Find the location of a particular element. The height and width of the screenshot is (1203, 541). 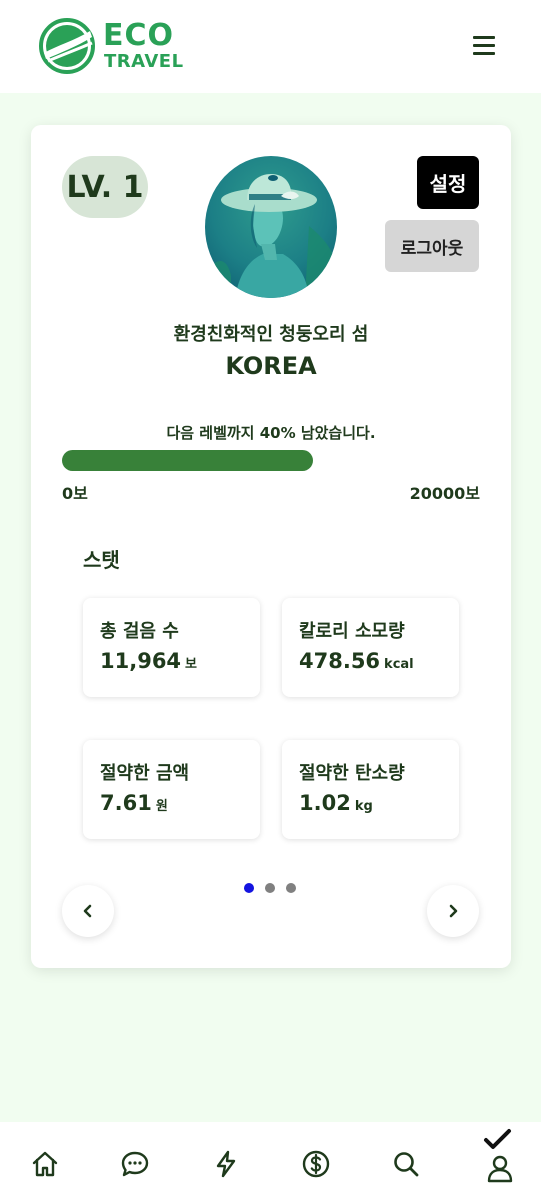

prev-arrow-button is located at coordinates (88, 911).